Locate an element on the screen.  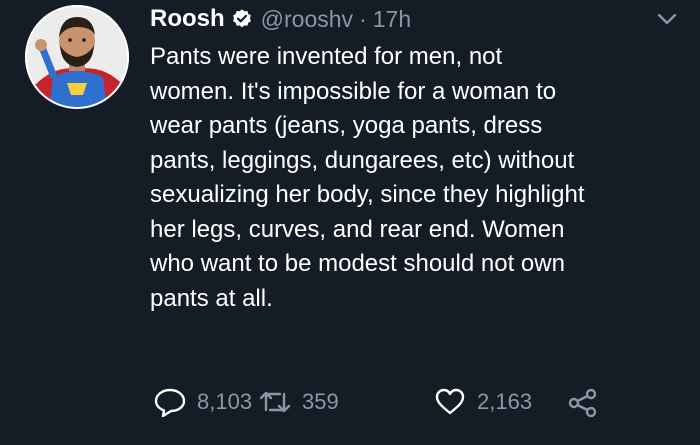
tweet-header: Roosh @rooshv · 17h is located at coordinates (280, 19).